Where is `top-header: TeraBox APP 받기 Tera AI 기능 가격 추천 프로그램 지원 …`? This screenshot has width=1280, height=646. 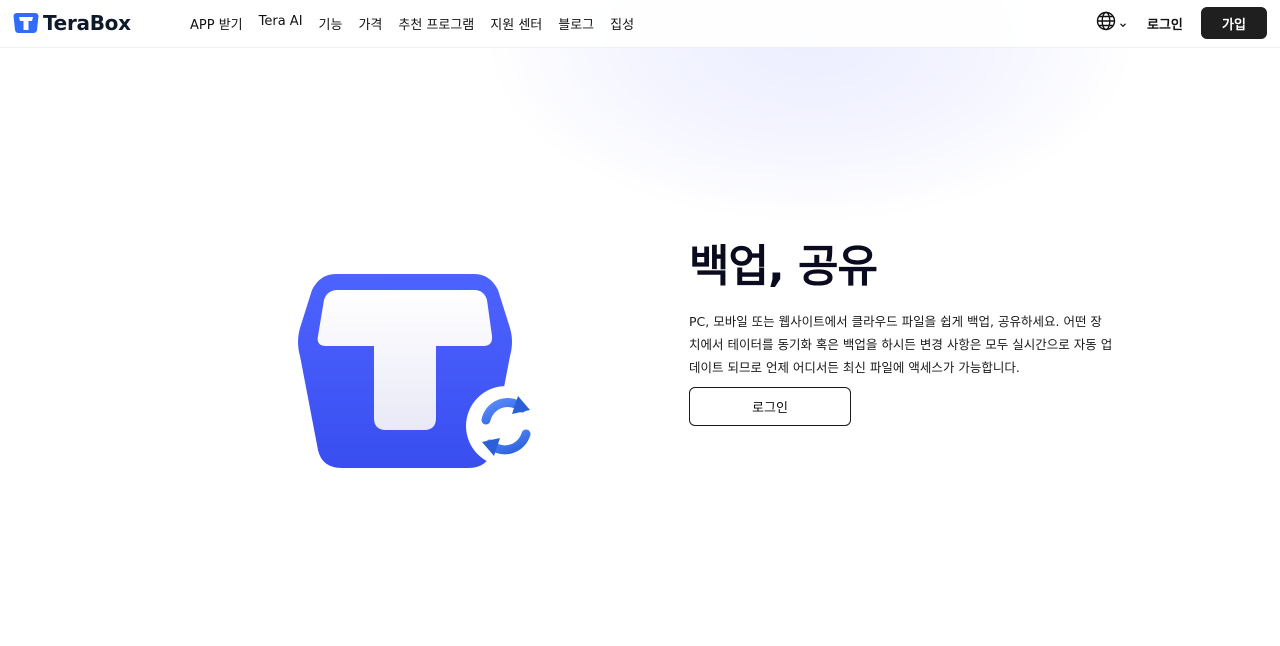 top-header: TeraBox APP 받기 Tera AI 기능 가격 추천 프로그램 지원 … is located at coordinates (640, 24).